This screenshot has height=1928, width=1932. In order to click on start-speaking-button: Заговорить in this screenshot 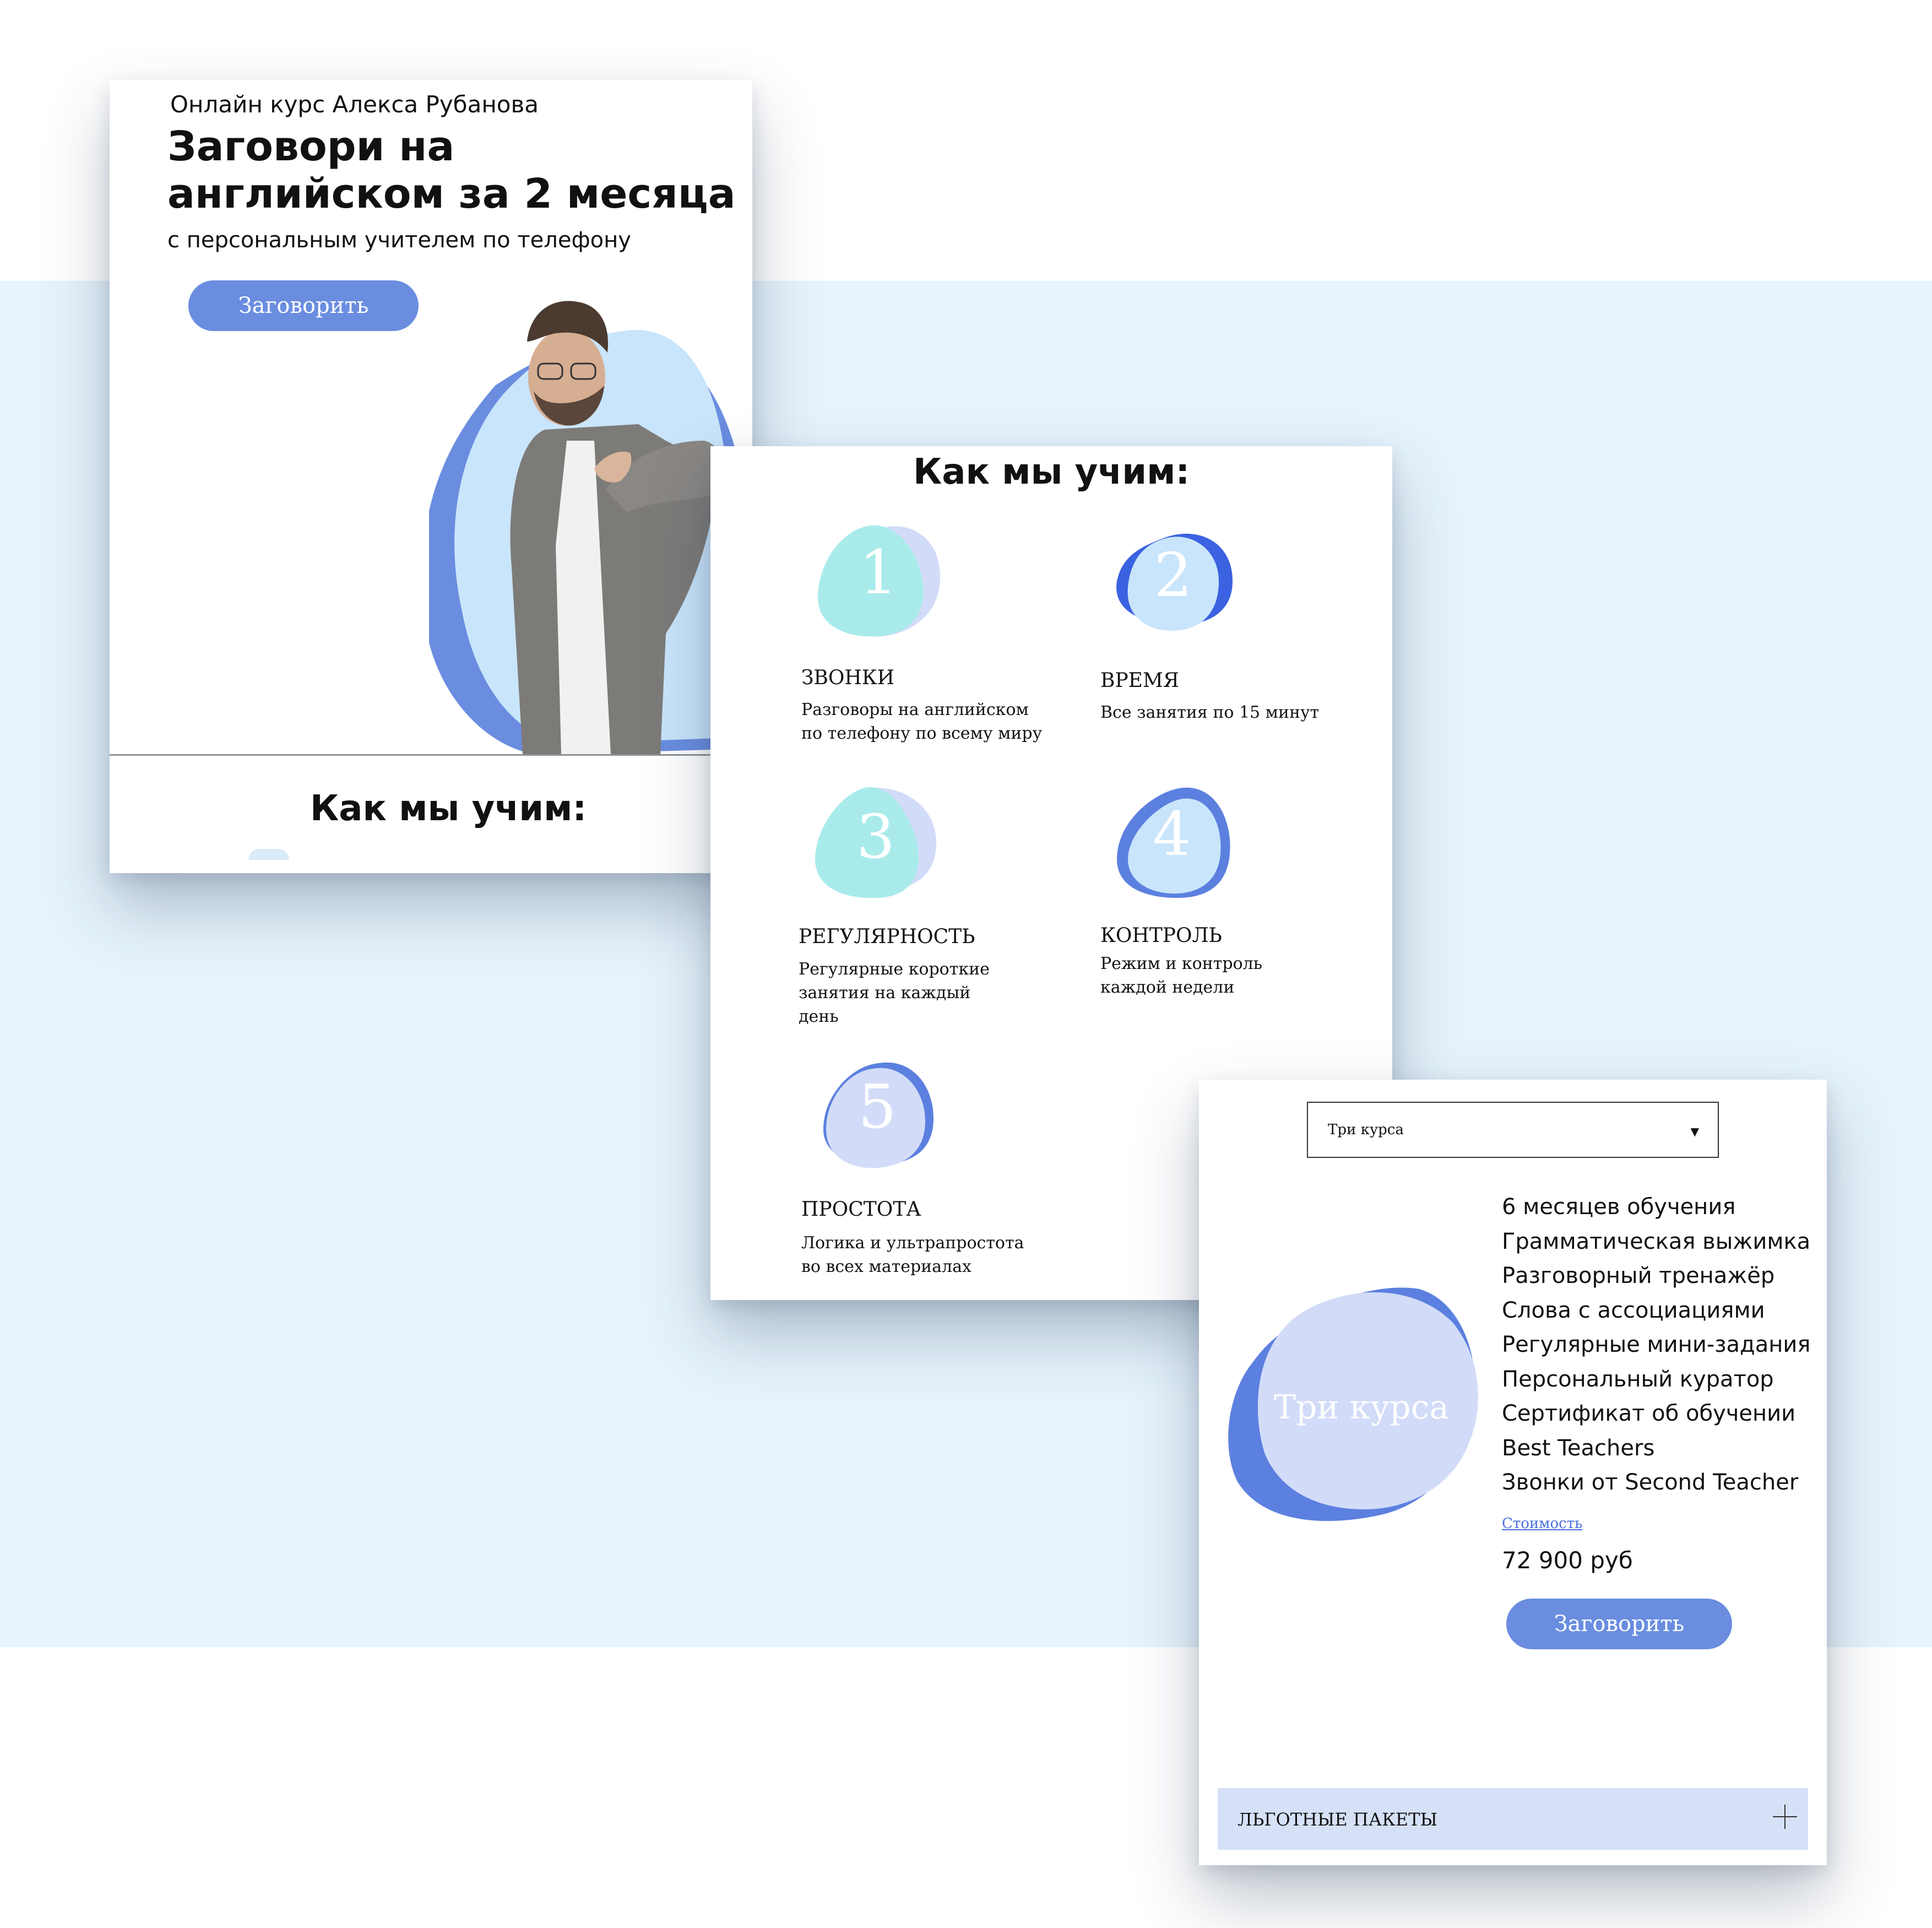, I will do `click(303, 305)`.